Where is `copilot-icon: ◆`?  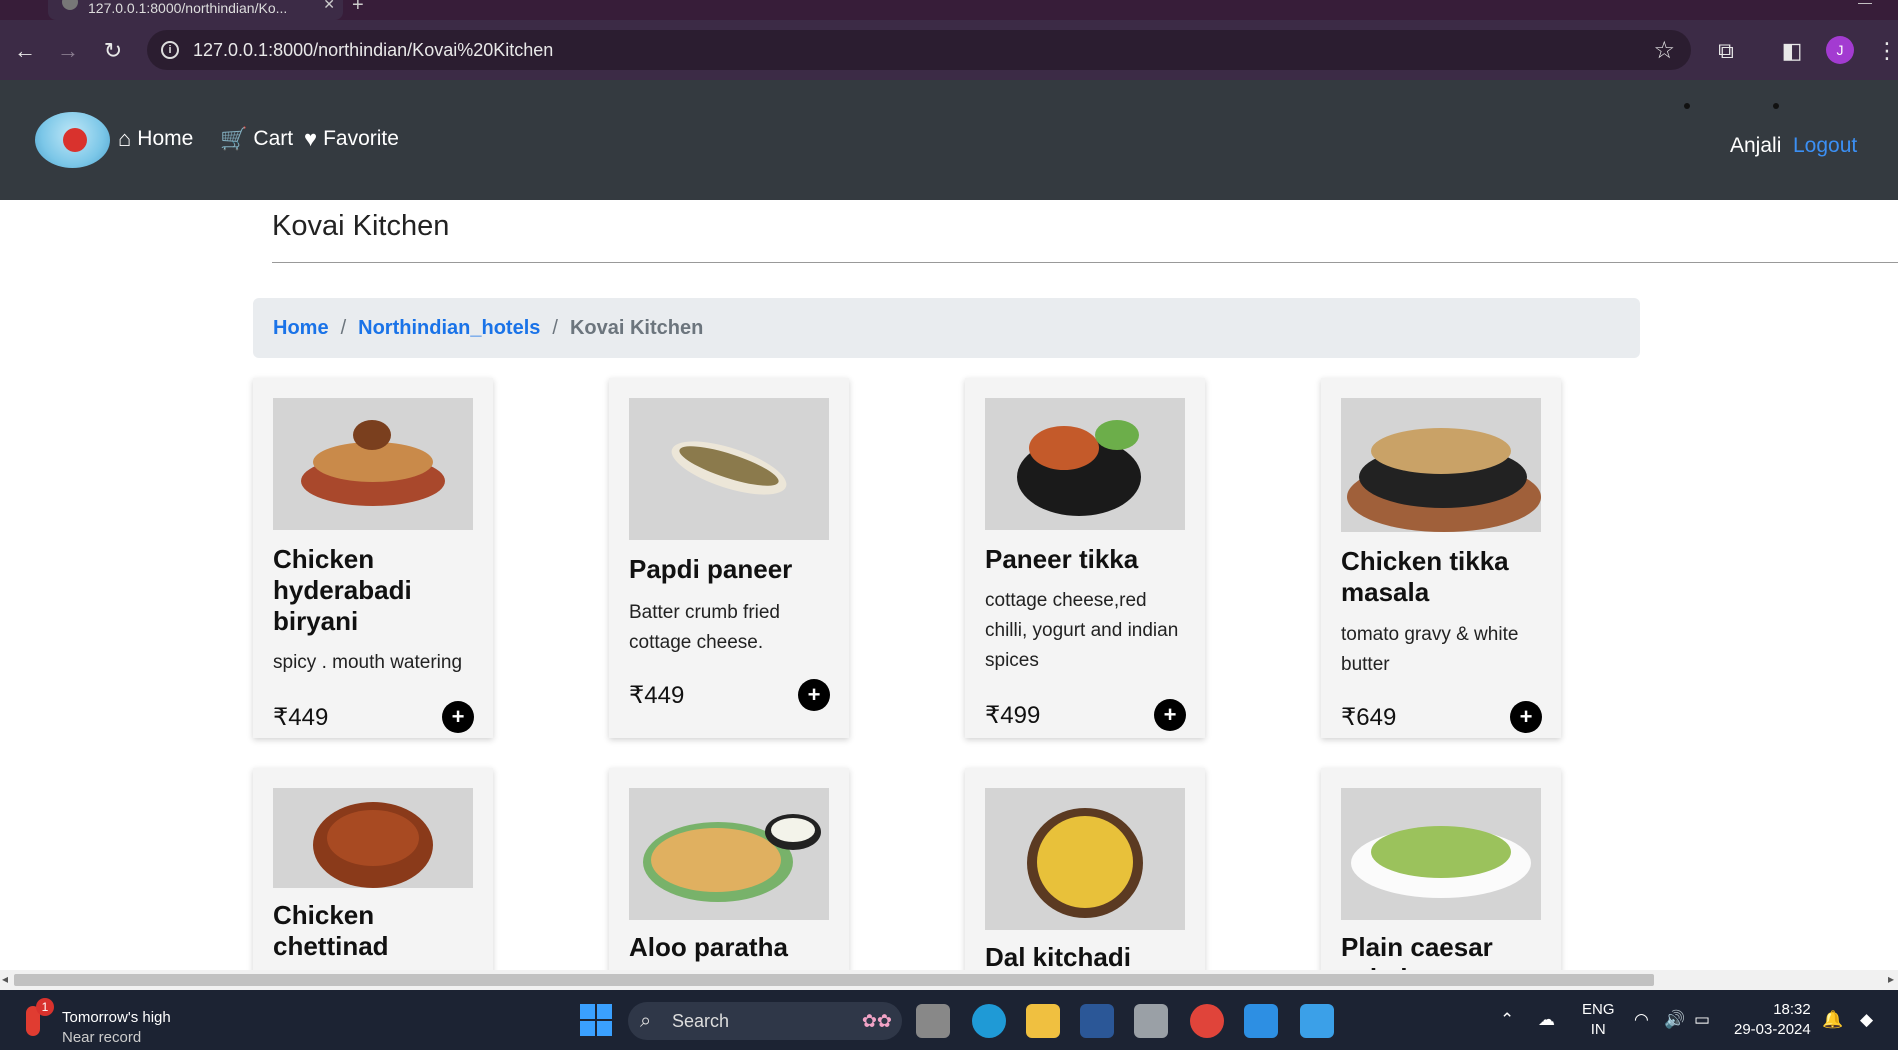
copilot-icon: ◆ is located at coordinates (1866, 1020).